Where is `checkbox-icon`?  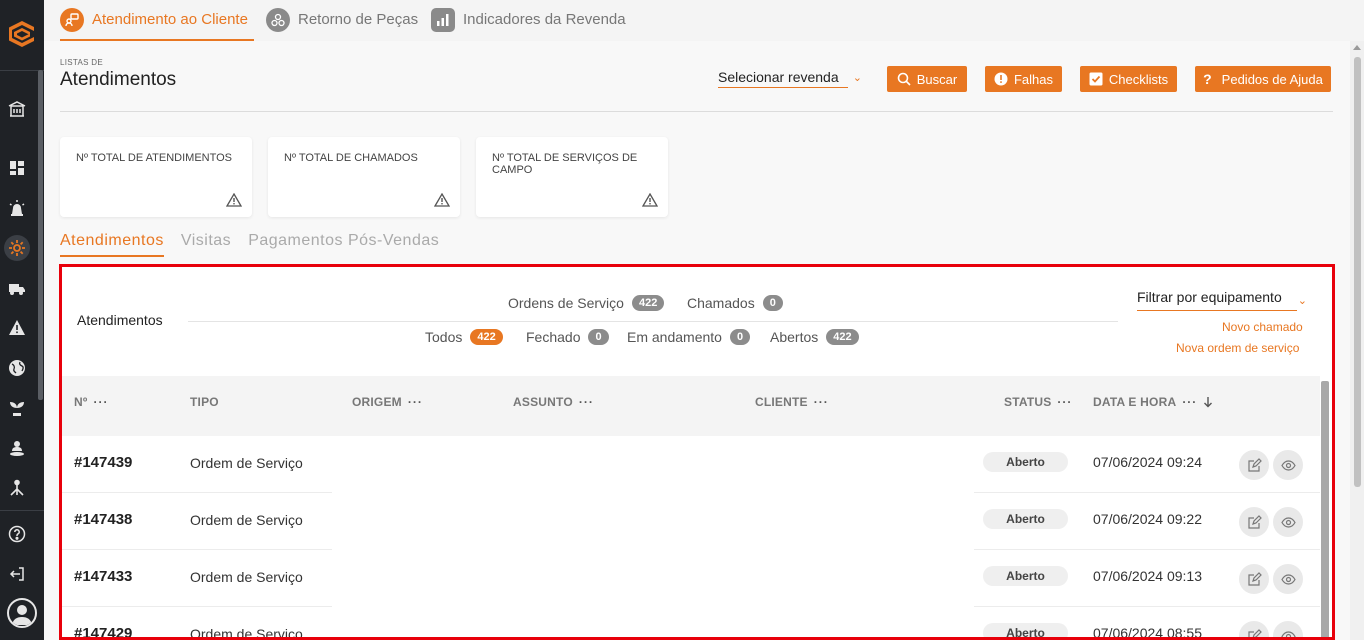
checkbox-icon is located at coordinates (1096, 79).